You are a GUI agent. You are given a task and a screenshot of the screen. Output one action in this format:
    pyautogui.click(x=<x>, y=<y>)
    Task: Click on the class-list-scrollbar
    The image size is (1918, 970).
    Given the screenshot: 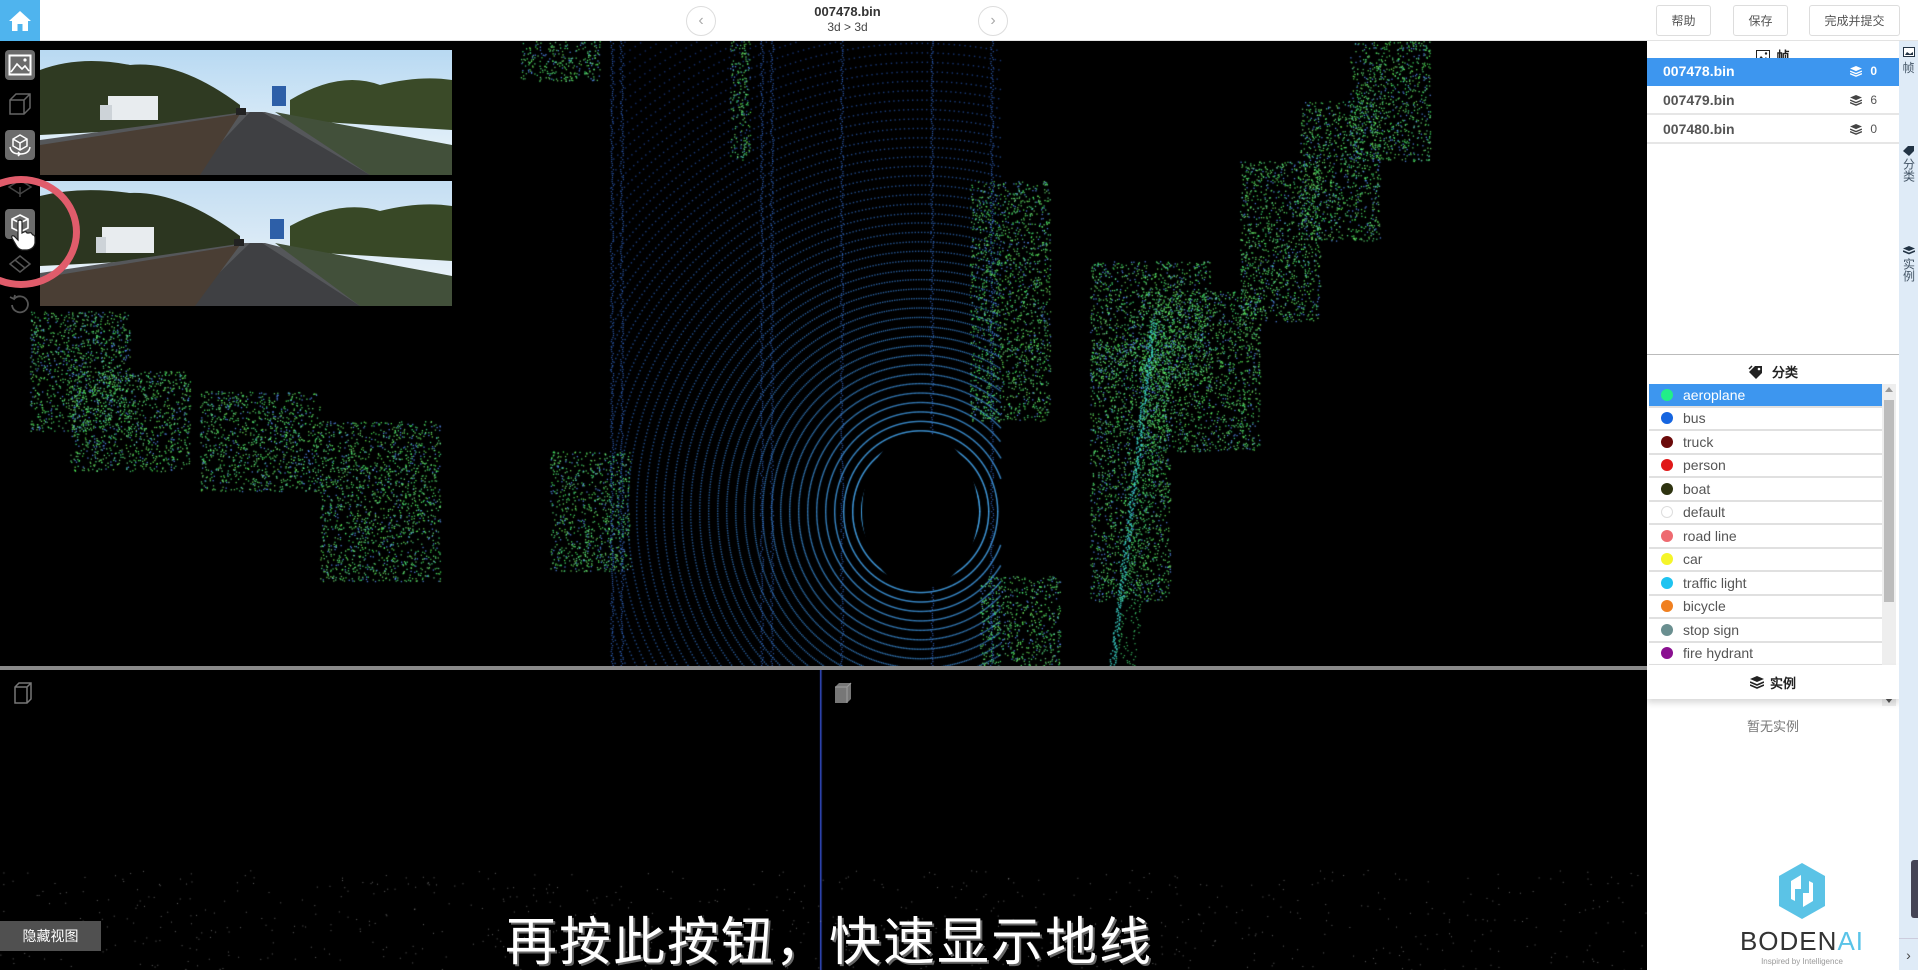 What is the action you would take?
    pyautogui.click(x=1889, y=545)
    